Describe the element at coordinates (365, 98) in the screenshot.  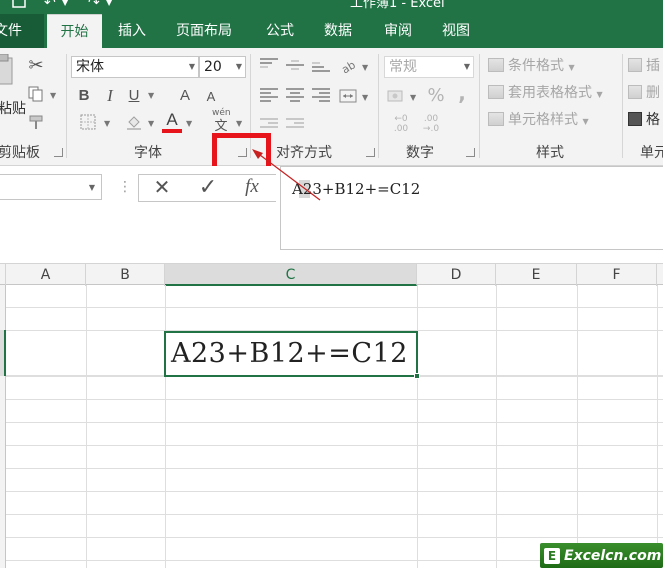
I see `merge-dropdown-icon: ▼` at that location.